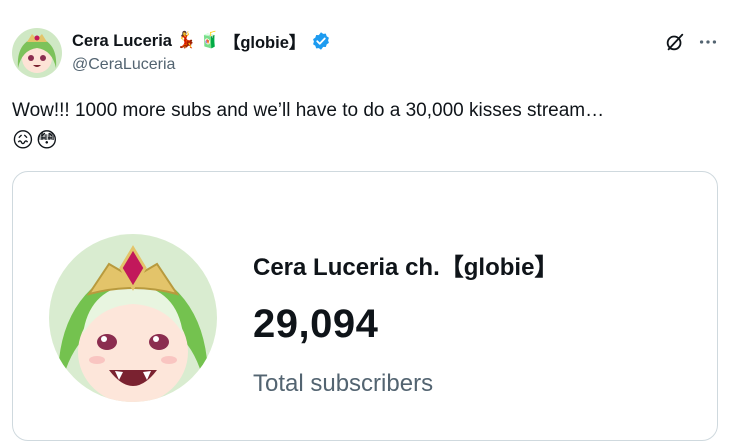 The height and width of the screenshot is (447, 733). Describe the element at coordinates (23, 140) in the screenshot. I see `confounded-face-emoji: 😖` at that location.